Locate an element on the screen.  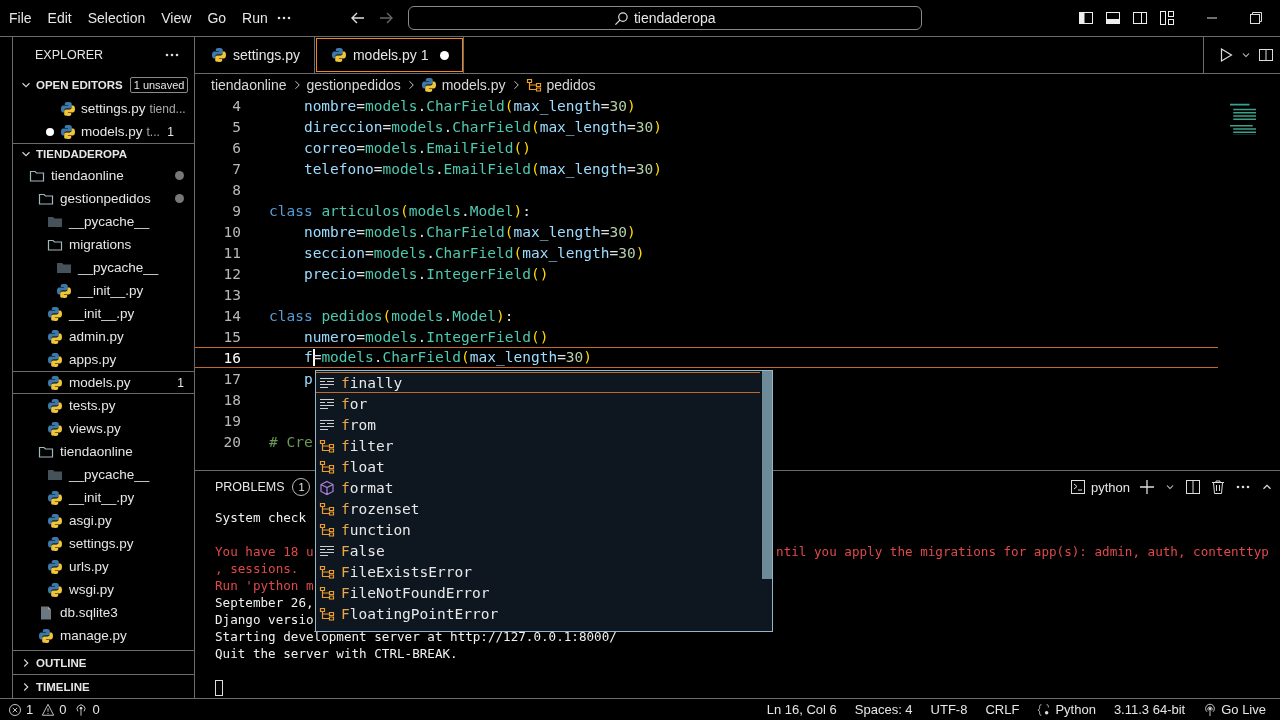
suggestion-item: float is located at coordinates (538, 466).